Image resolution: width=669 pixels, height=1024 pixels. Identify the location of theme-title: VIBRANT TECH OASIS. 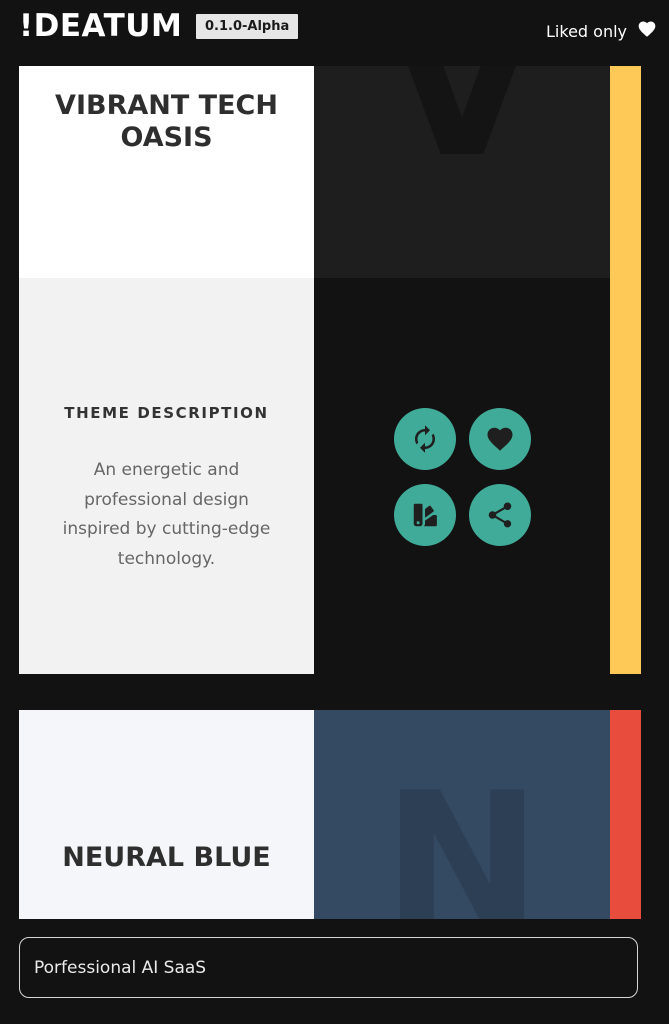
(166, 121).